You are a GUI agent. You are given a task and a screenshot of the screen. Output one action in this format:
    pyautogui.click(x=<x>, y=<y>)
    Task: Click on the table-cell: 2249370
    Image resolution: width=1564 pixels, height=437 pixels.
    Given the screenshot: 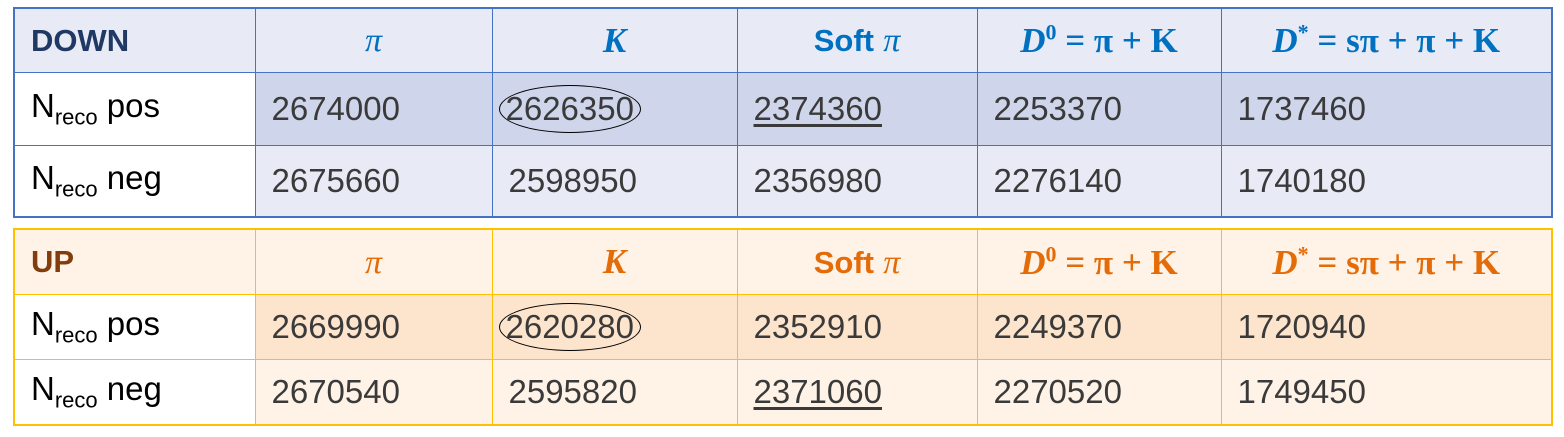 What is the action you would take?
    pyautogui.click(x=1099, y=327)
    